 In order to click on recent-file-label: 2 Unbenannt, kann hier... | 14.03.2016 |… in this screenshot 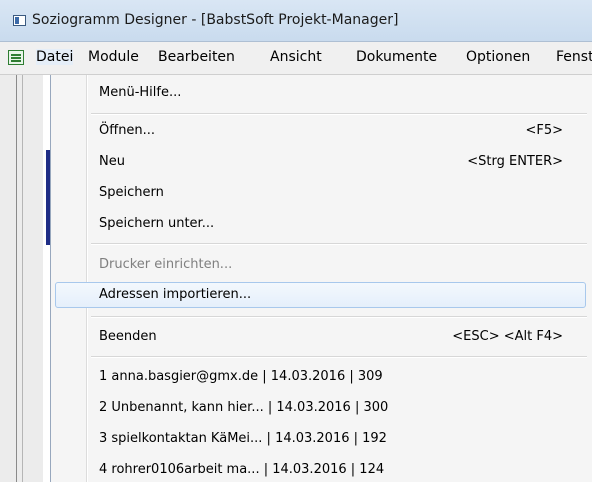, I will do `click(244, 407)`.